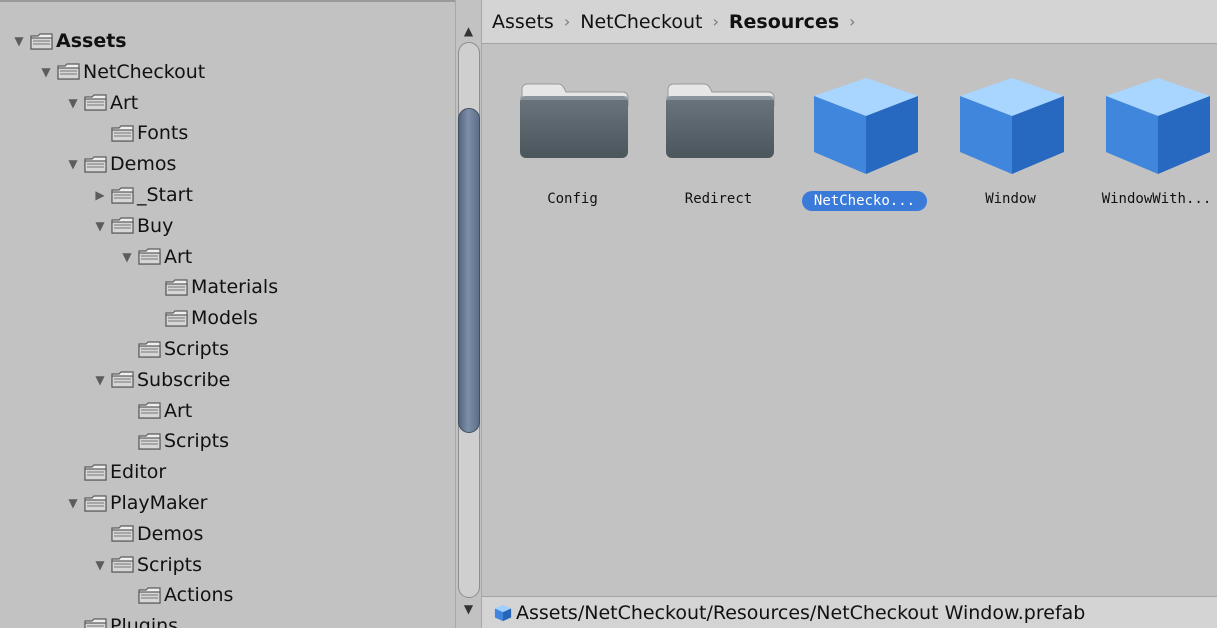  I want to click on tree-item: Actions, so click(227, 595).